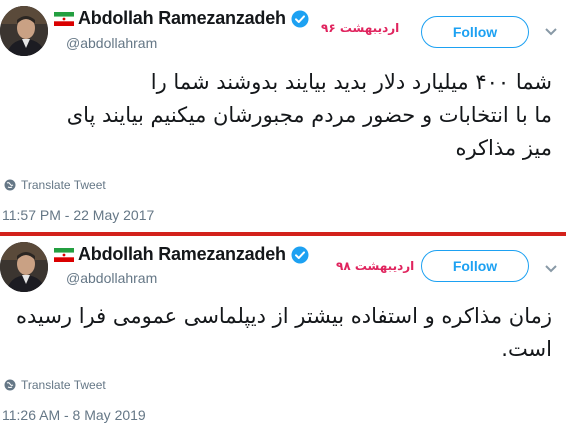  What do you see at coordinates (360, 28) in the screenshot?
I see `date-annotation: اردیبهشت ۹۶` at bounding box center [360, 28].